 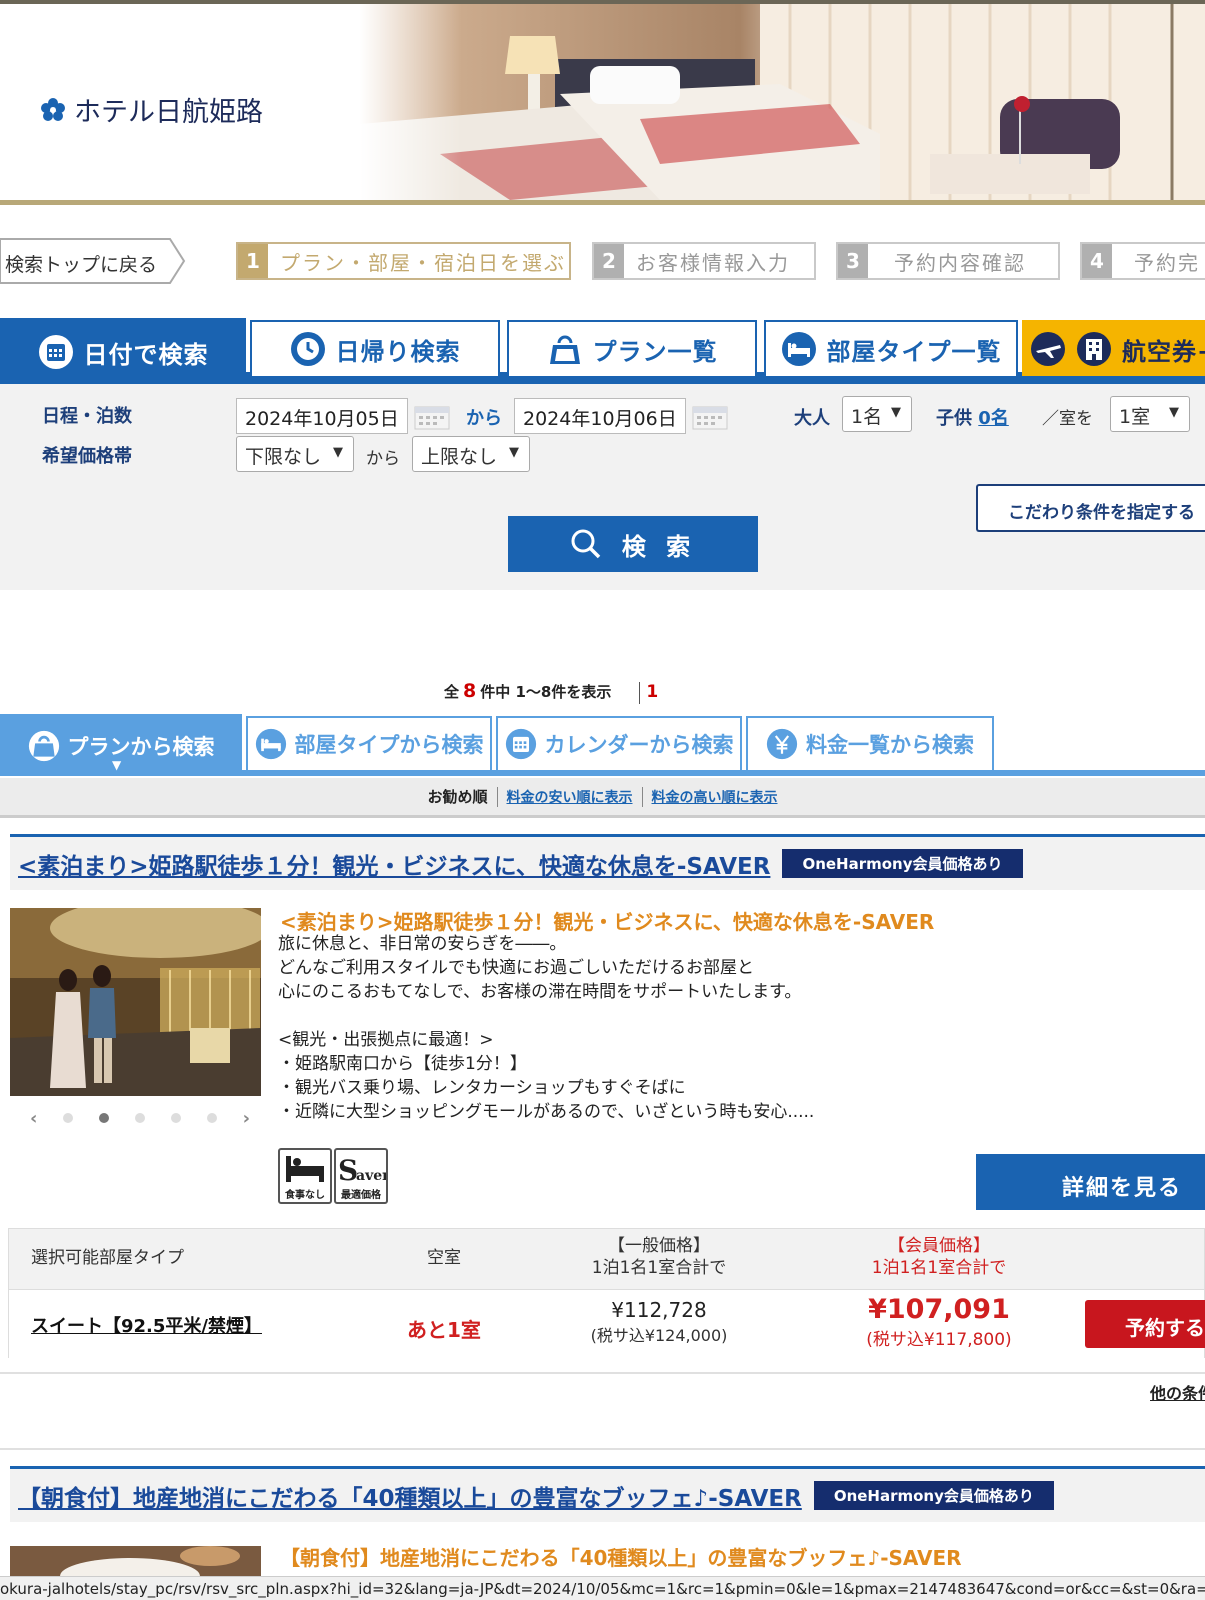 I want to click on tab-label: 部屋タイプ一覧, so click(x=914, y=351).